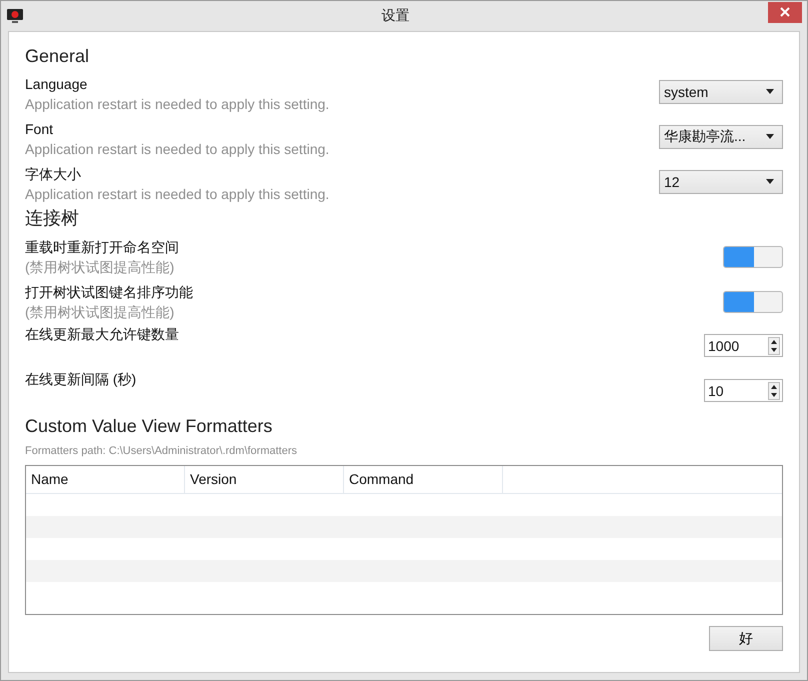  I want to click on dropdown: 12, so click(721, 182).